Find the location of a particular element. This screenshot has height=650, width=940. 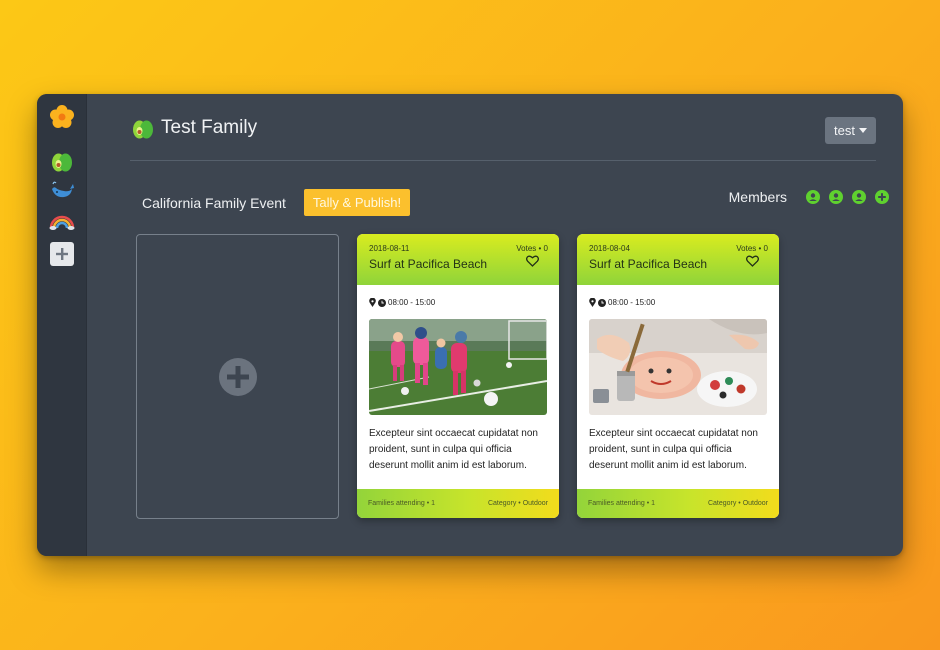

whale-icon is located at coordinates (62, 191).